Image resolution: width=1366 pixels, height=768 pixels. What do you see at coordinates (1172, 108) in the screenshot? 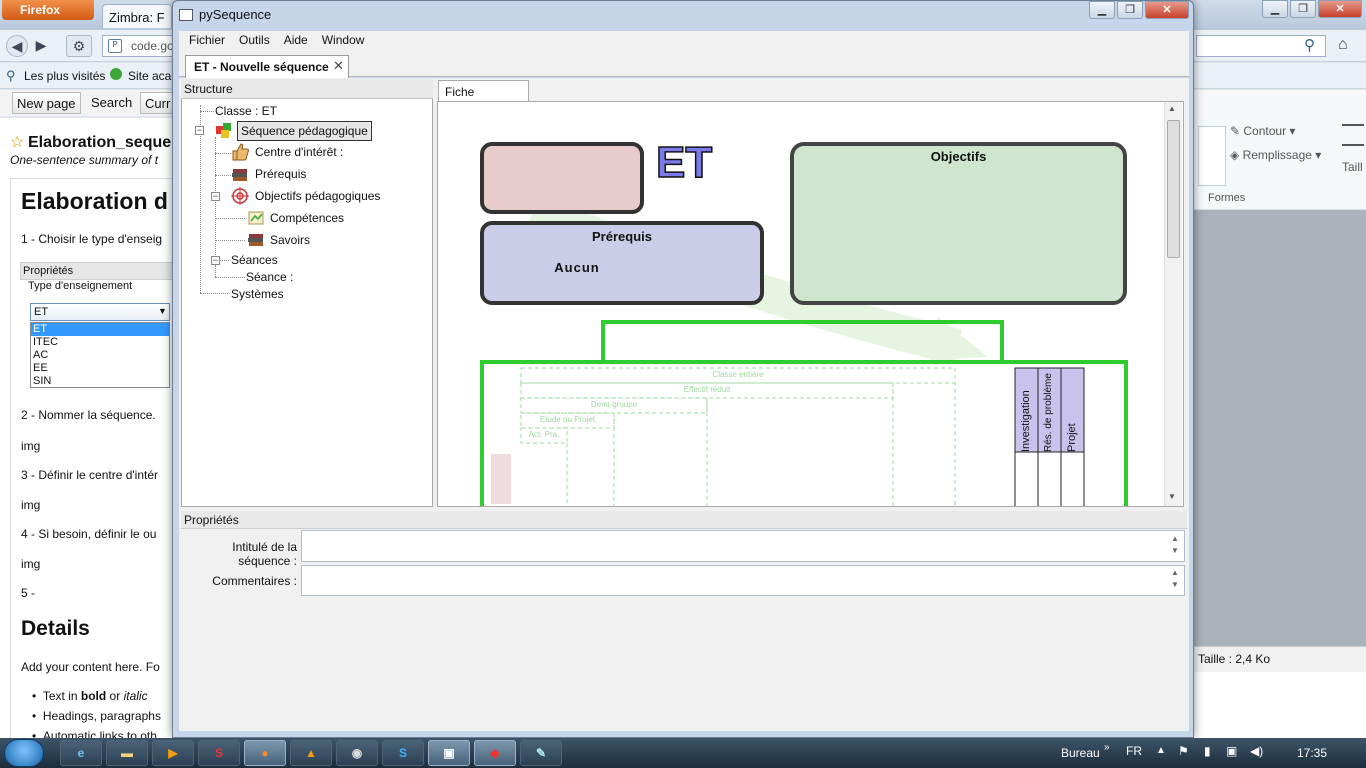
I see `scroll-up-icon: ▲` at bounding box center [1172, 108].